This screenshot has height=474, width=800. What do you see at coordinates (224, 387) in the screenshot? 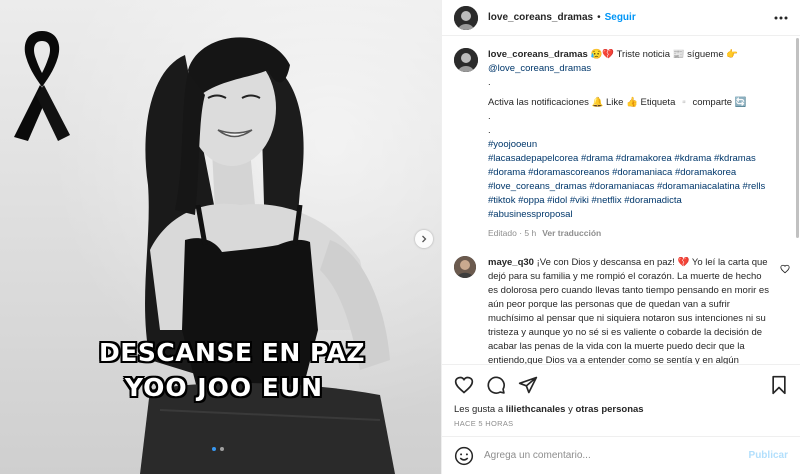
I see `banner-text-name: YOO JOO EUN` at bounding box center [224, 387].